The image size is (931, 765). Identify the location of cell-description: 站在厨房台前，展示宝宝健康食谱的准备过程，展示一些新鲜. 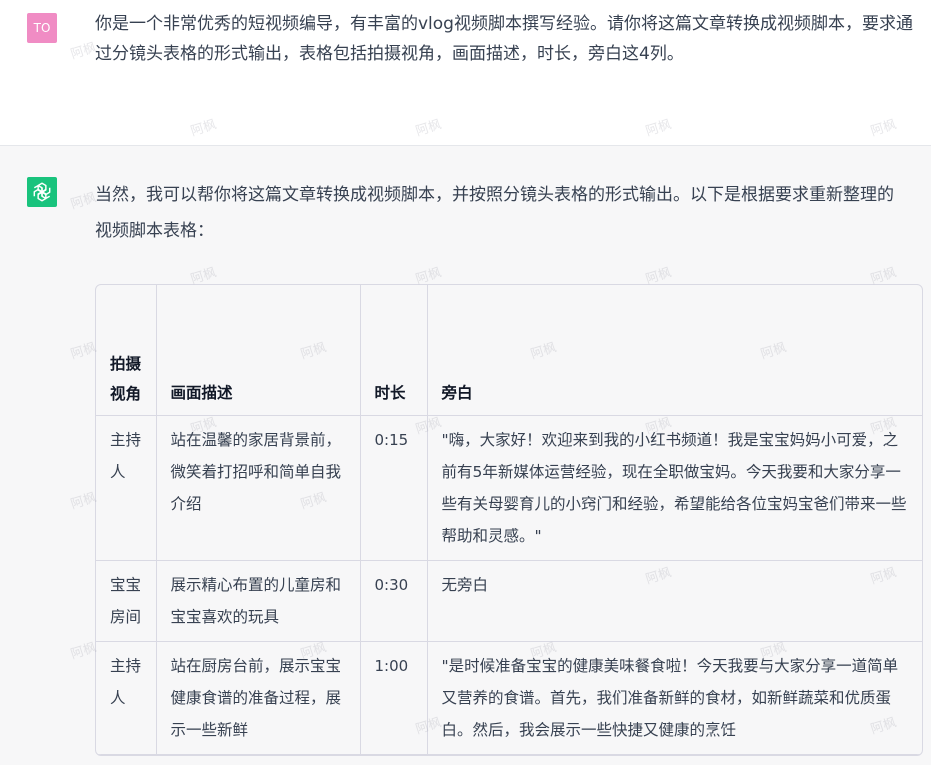
(258, 698).